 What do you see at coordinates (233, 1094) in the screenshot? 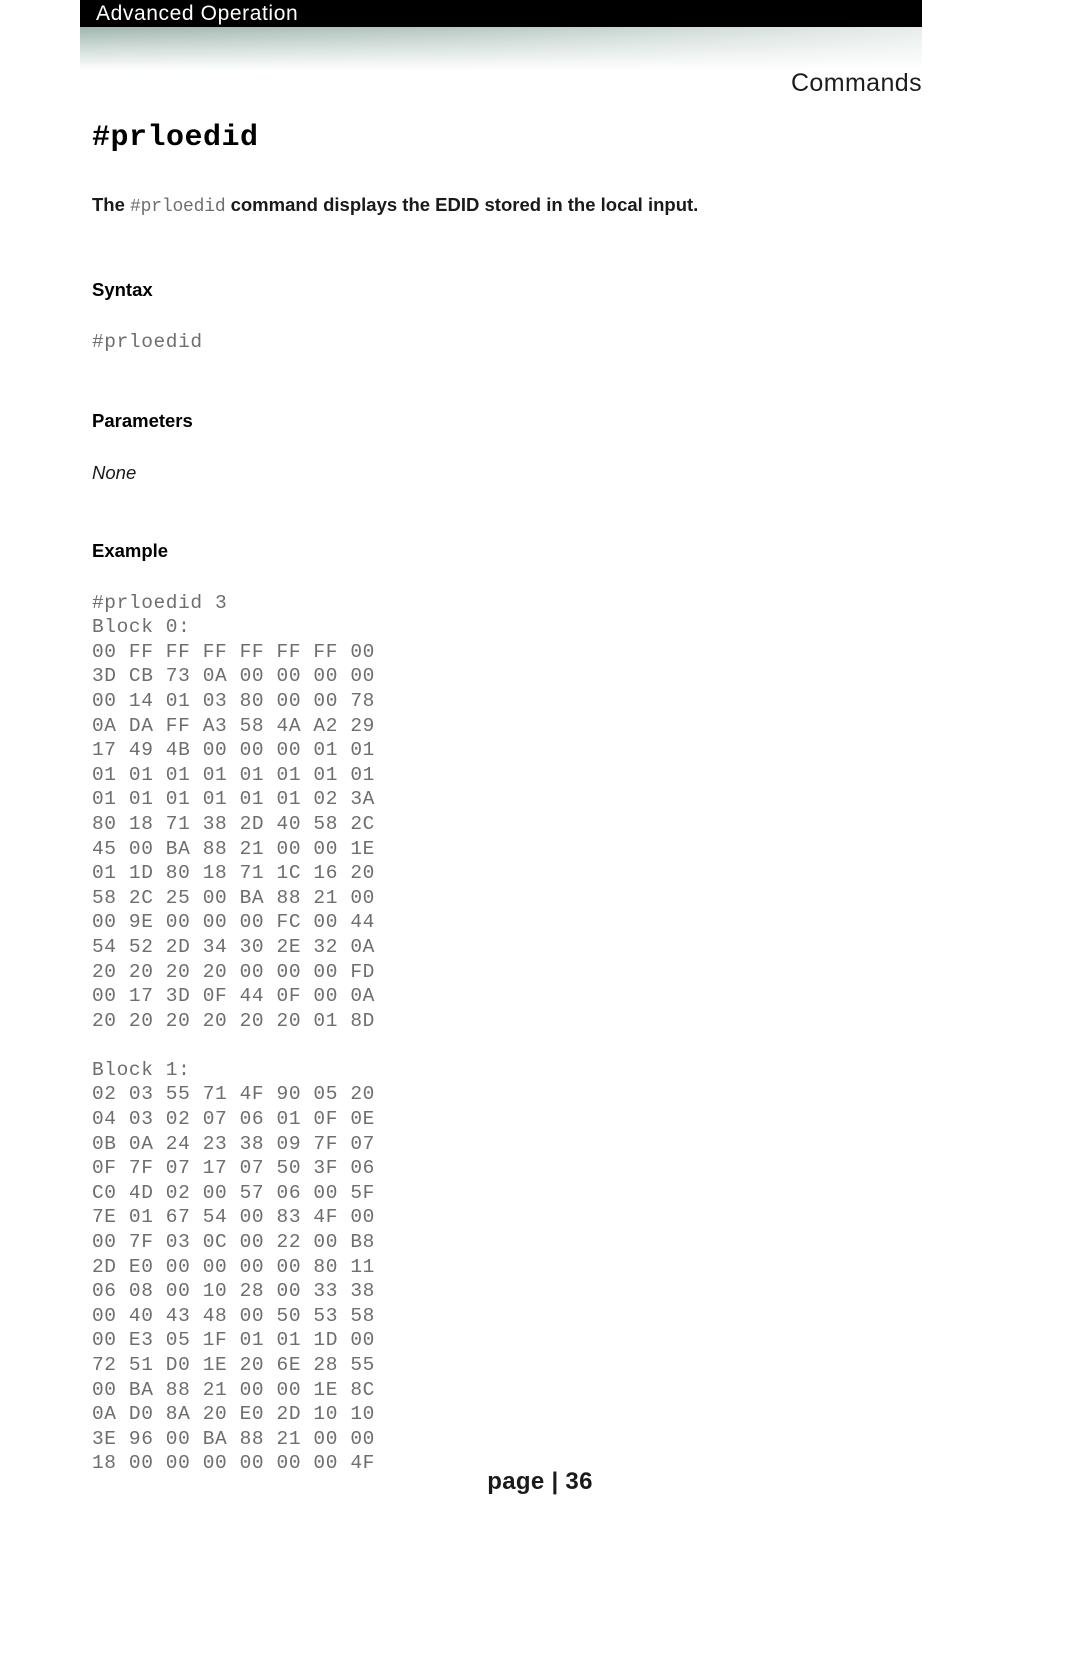
I see `hex-row: 02 03 55 71 4F 90 05 20` at bounding box center [233, 1094].